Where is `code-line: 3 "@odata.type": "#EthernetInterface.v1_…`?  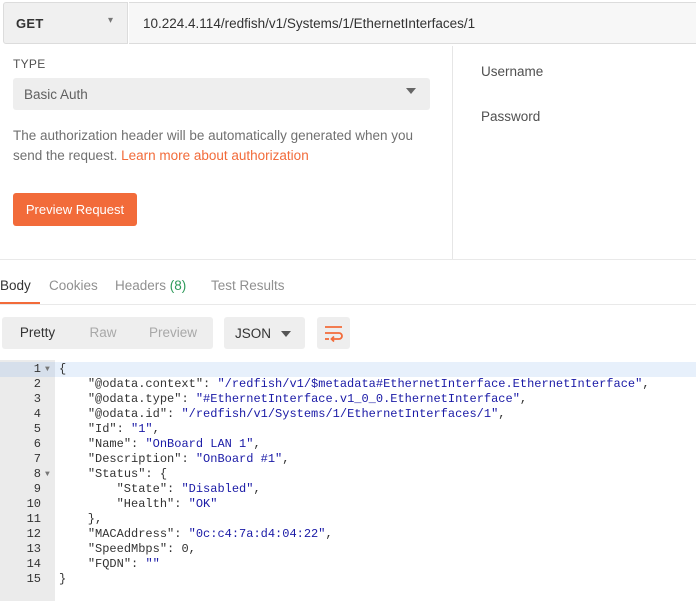 code-line: 3 "@odata.type": "#EthernetInterface.v1_… is located at coordinates (348, 399).